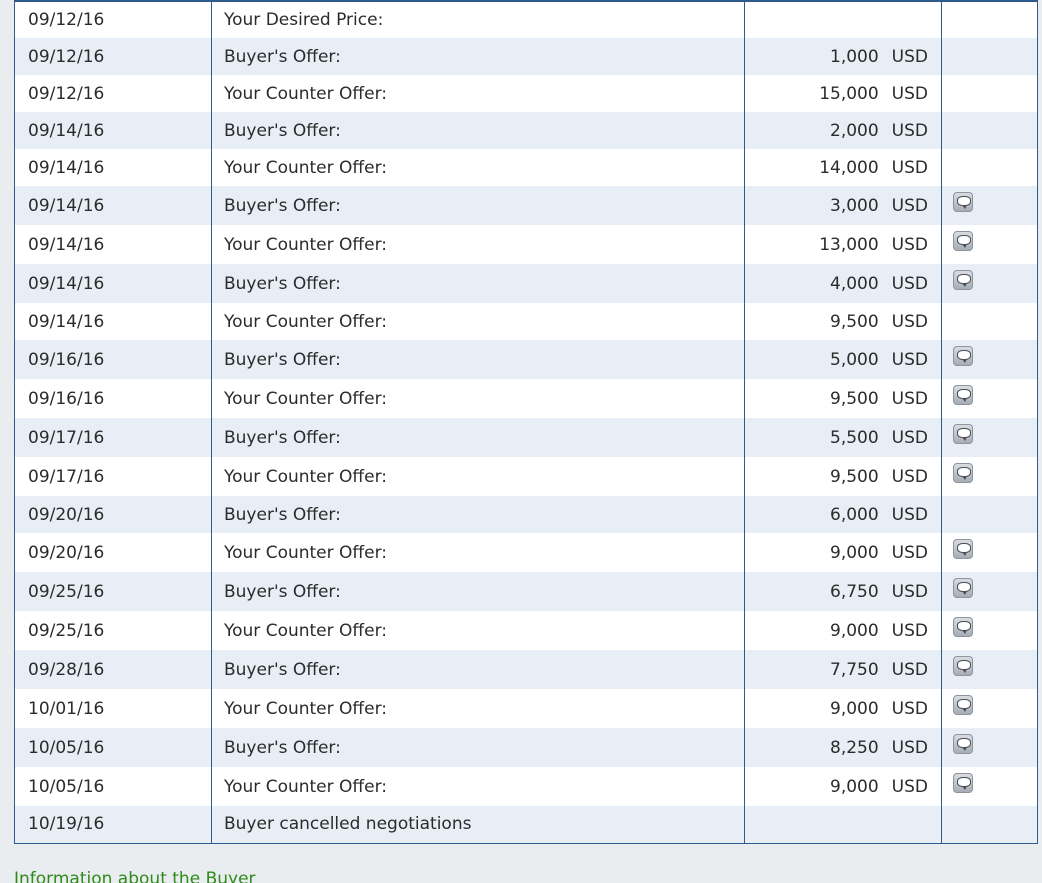  What do you see at coordinates (854, 514) in the screenshot?
I see `offer-amount: 6,000` at bounding box center [854, 514].